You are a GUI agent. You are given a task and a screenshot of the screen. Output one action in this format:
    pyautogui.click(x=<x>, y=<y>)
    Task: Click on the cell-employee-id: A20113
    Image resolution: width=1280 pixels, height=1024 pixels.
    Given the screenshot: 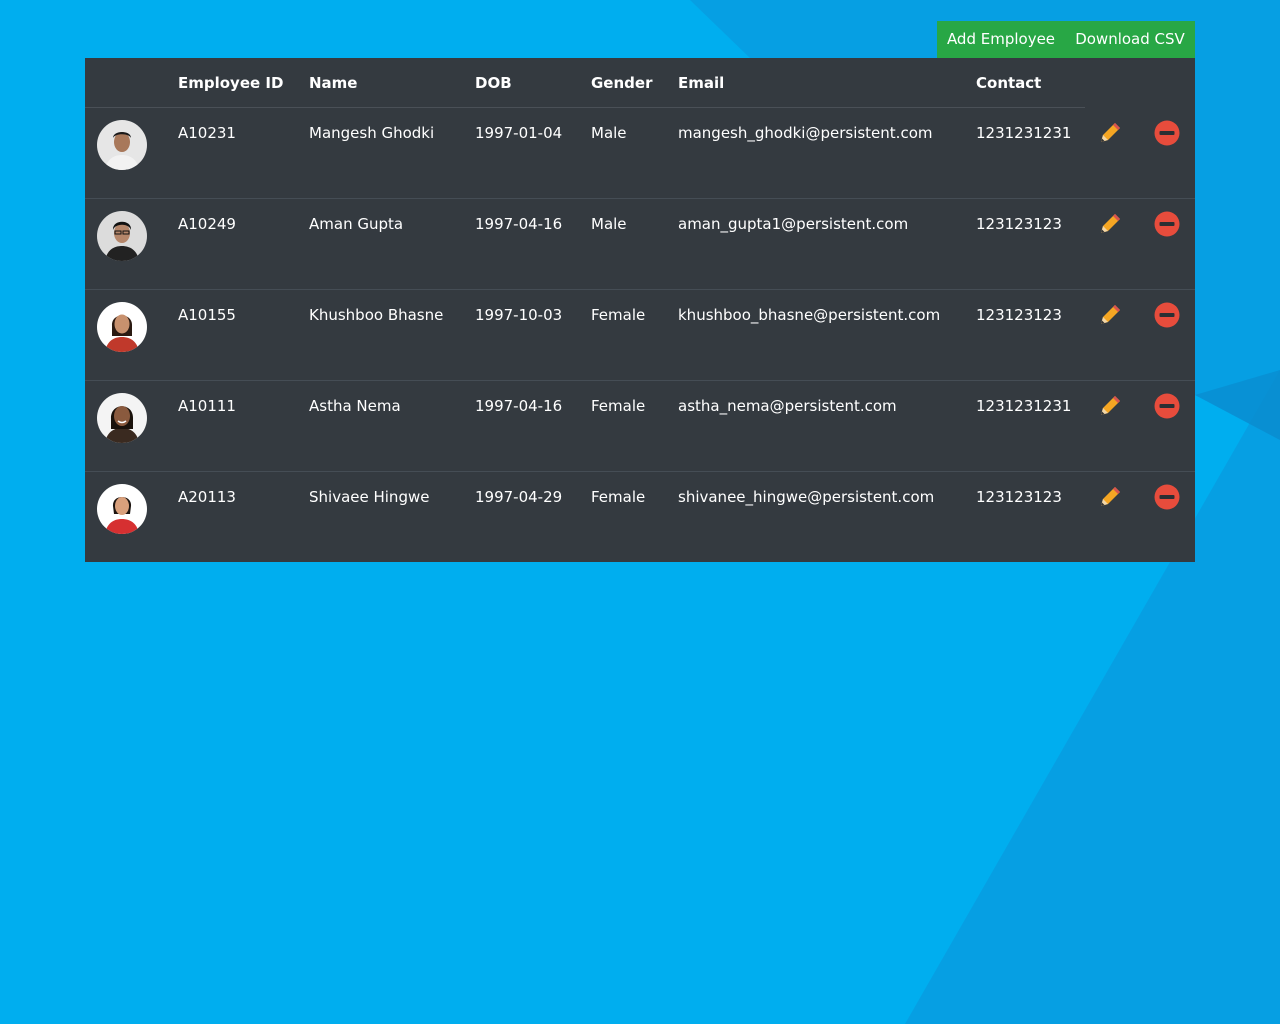 What is the action you would take?
    pyautogui.click(x=243, y=516)
    